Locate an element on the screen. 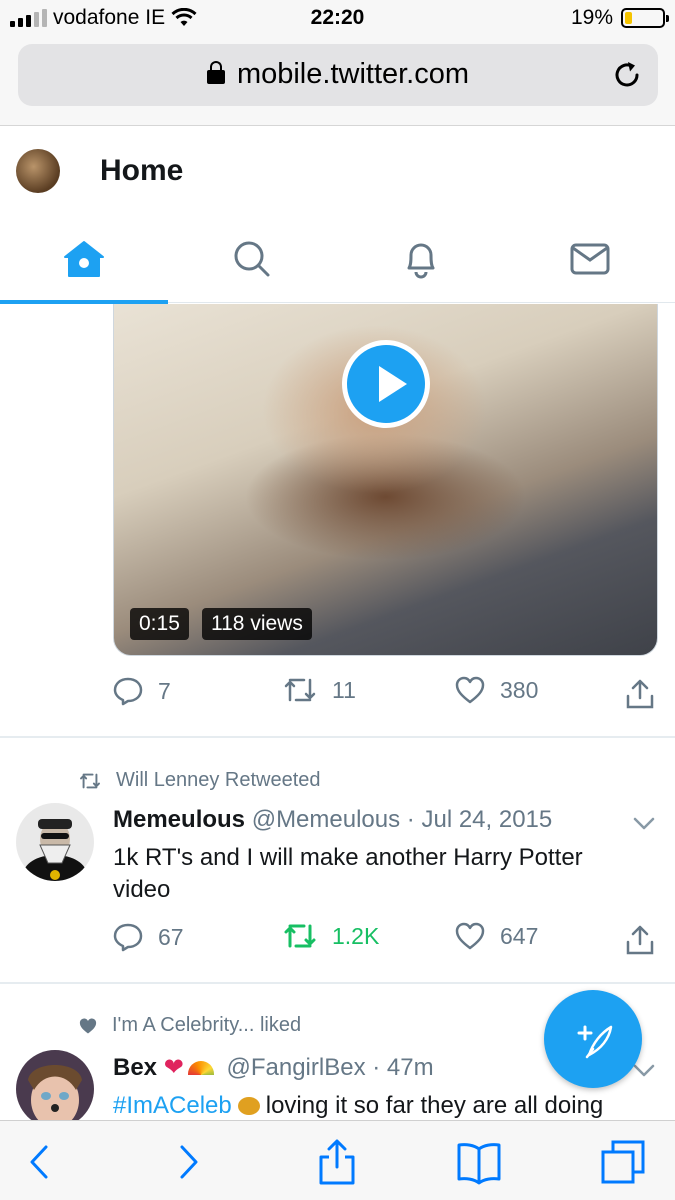 This screenshot has height=1200, width=675. bookmarks-icon is located at coordinates (479, 1162).